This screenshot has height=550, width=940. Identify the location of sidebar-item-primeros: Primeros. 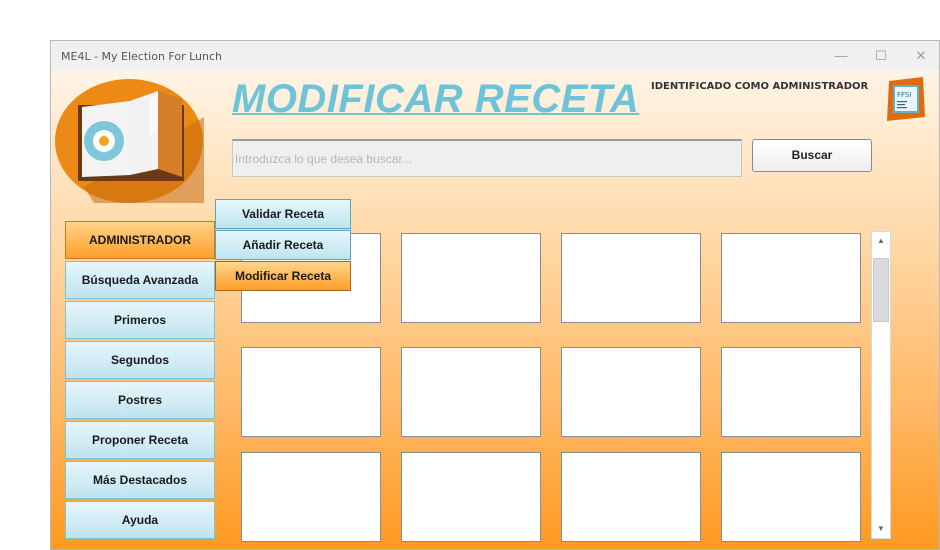
(140, 320).